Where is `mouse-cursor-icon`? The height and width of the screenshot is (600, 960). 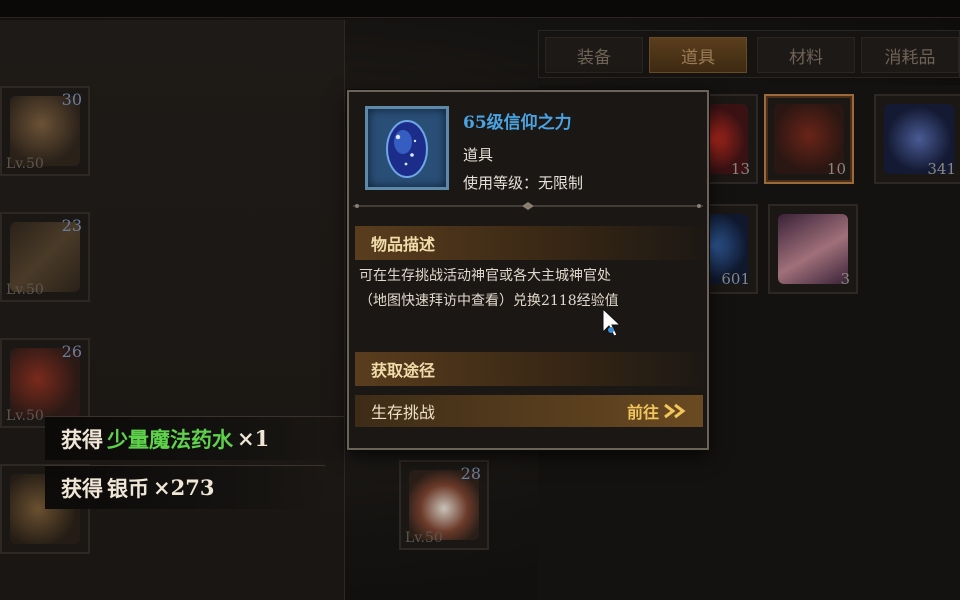 mouse-cursor-icon is located at coordinates (612, 322).